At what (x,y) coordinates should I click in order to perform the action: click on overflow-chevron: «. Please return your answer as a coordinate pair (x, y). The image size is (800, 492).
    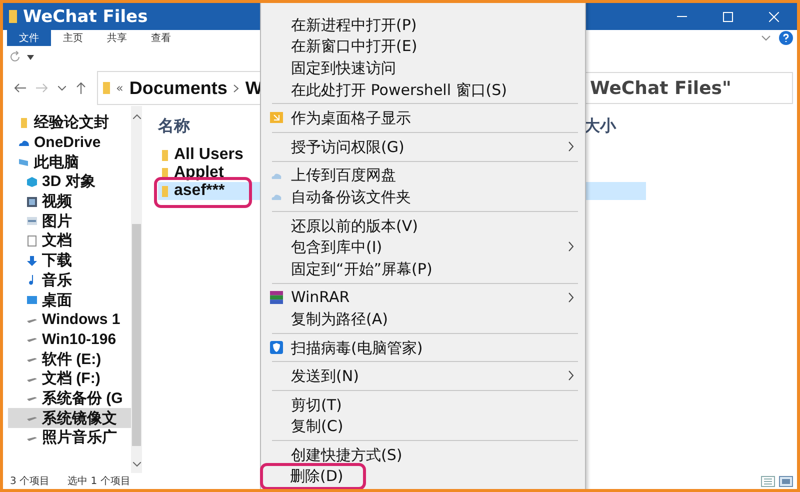
    Looking at the image, I should click on (120, 88).